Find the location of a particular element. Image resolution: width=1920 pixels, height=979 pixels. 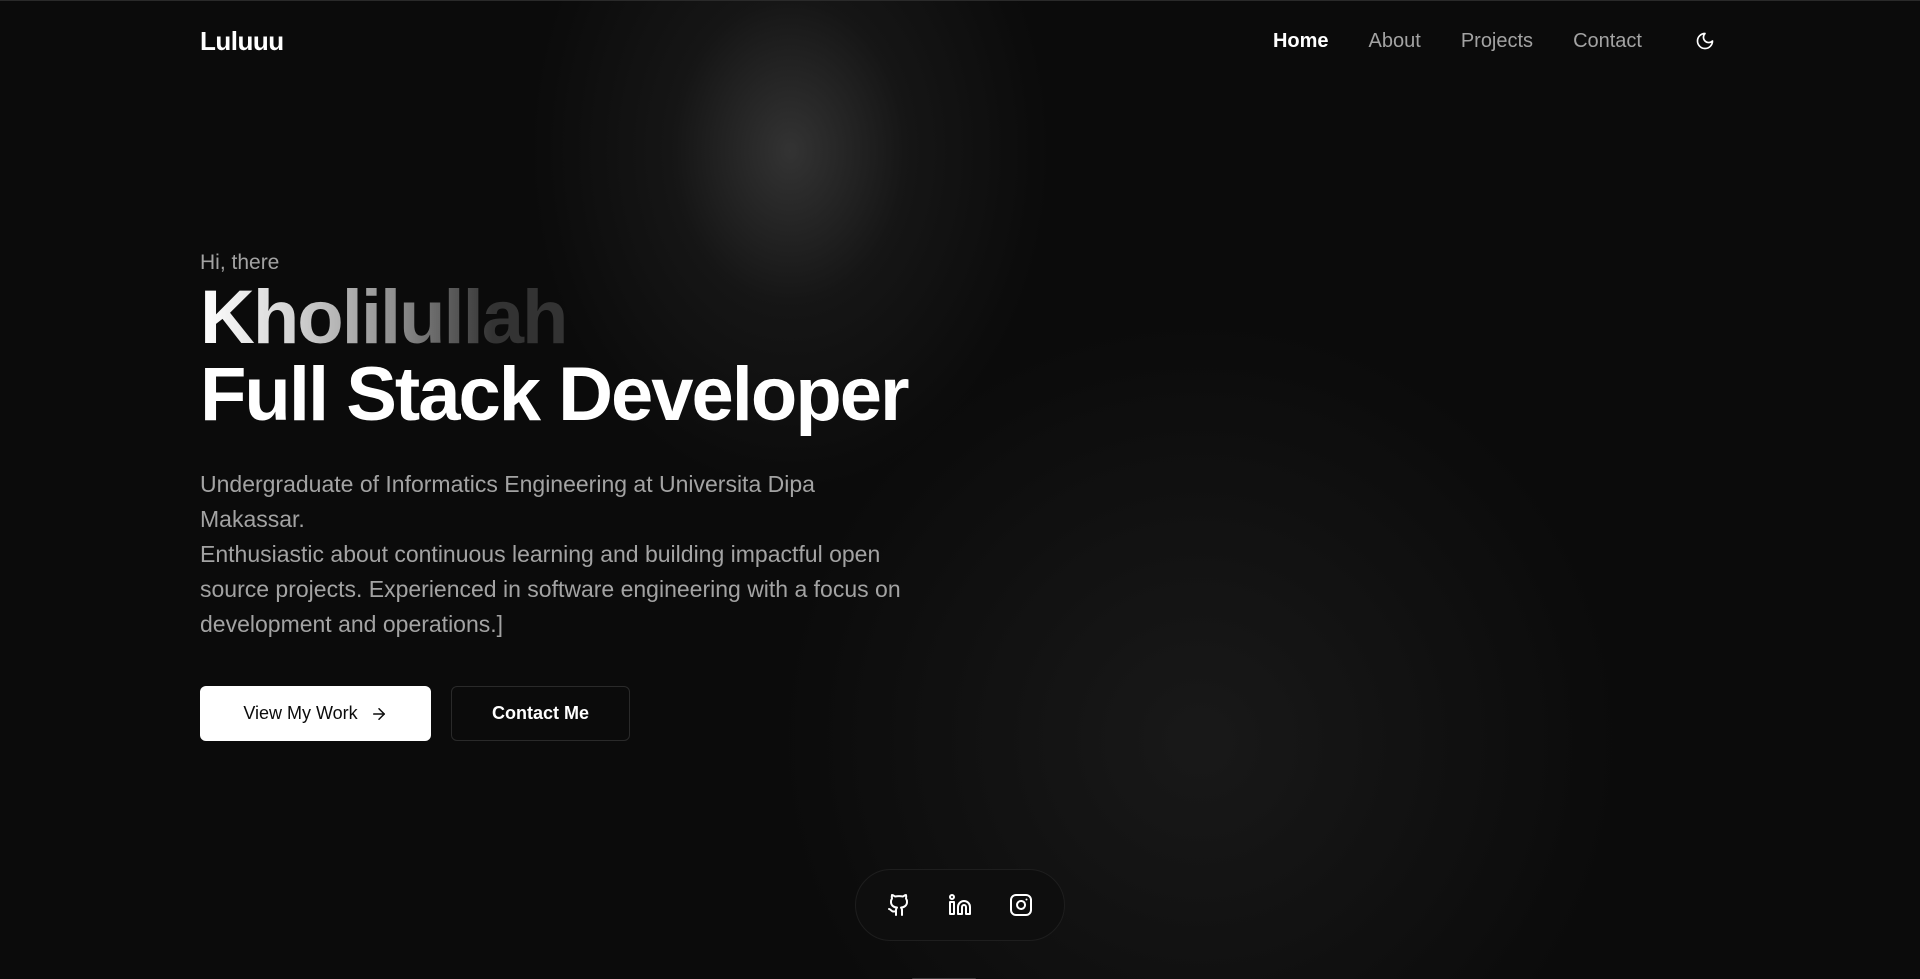

social-links-bar is located at coordinates (960, 905).